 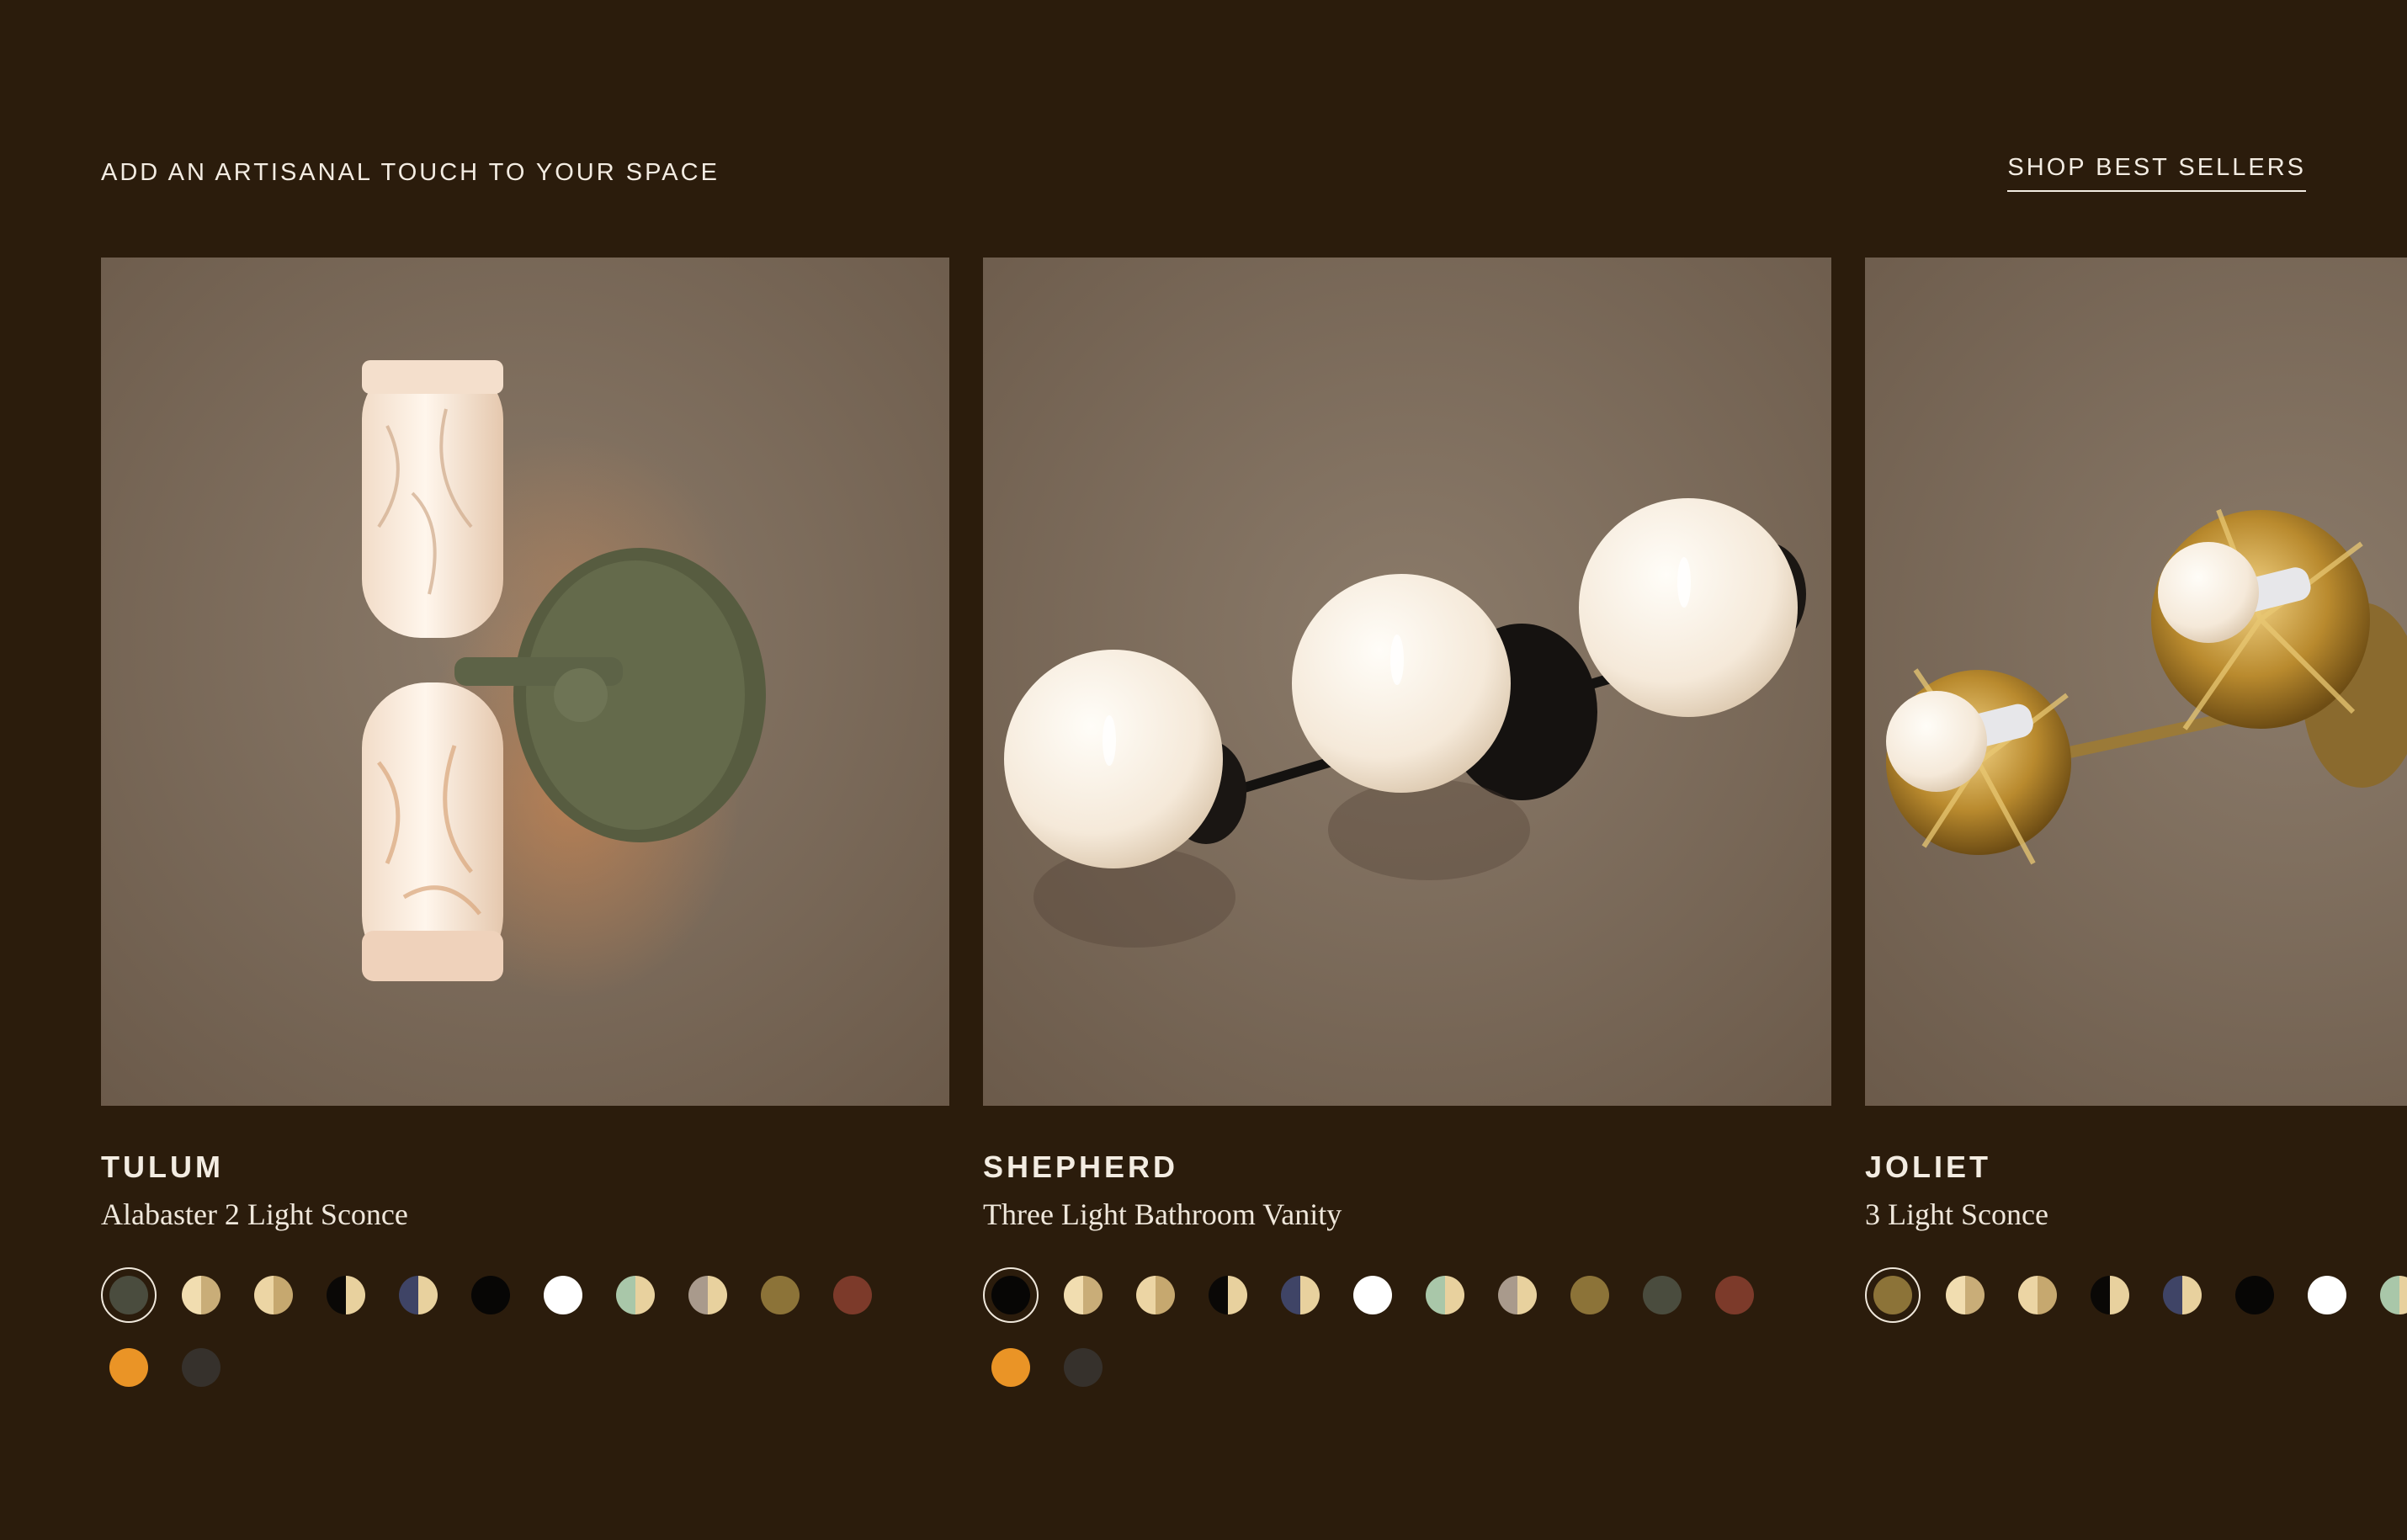 I want to click on brass-leaf-sconce-image, so click(x=2136, y=682).